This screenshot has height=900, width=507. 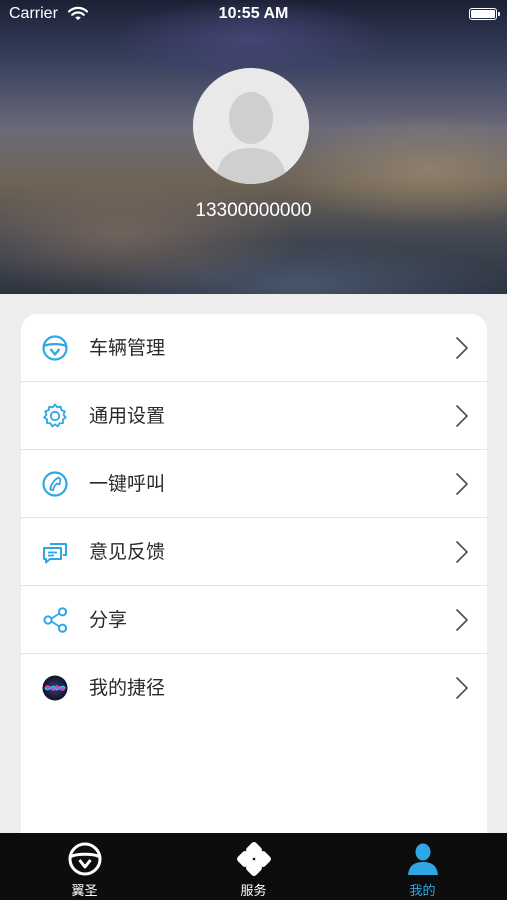 What do you see at coordinates (55, 552) in the screenshot?
I see `feedback-chat-icon` at bounding box center [55, 552].